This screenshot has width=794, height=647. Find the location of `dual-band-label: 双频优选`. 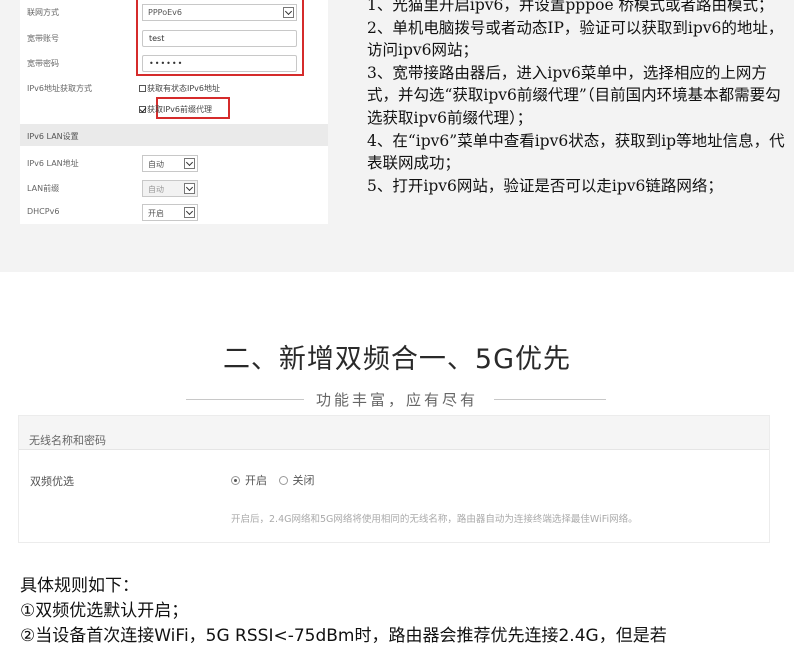

dual-band-label: 双频优选 is located at coordinates (52, 481).